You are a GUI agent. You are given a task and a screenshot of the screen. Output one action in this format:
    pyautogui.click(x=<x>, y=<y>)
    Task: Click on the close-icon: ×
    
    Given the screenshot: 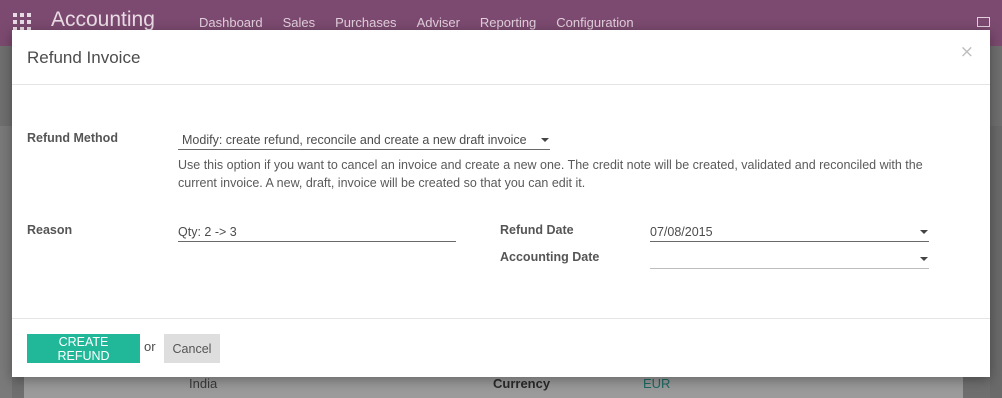 What is the action you would take?
    pyautogui.click(x=967, y=52)
    